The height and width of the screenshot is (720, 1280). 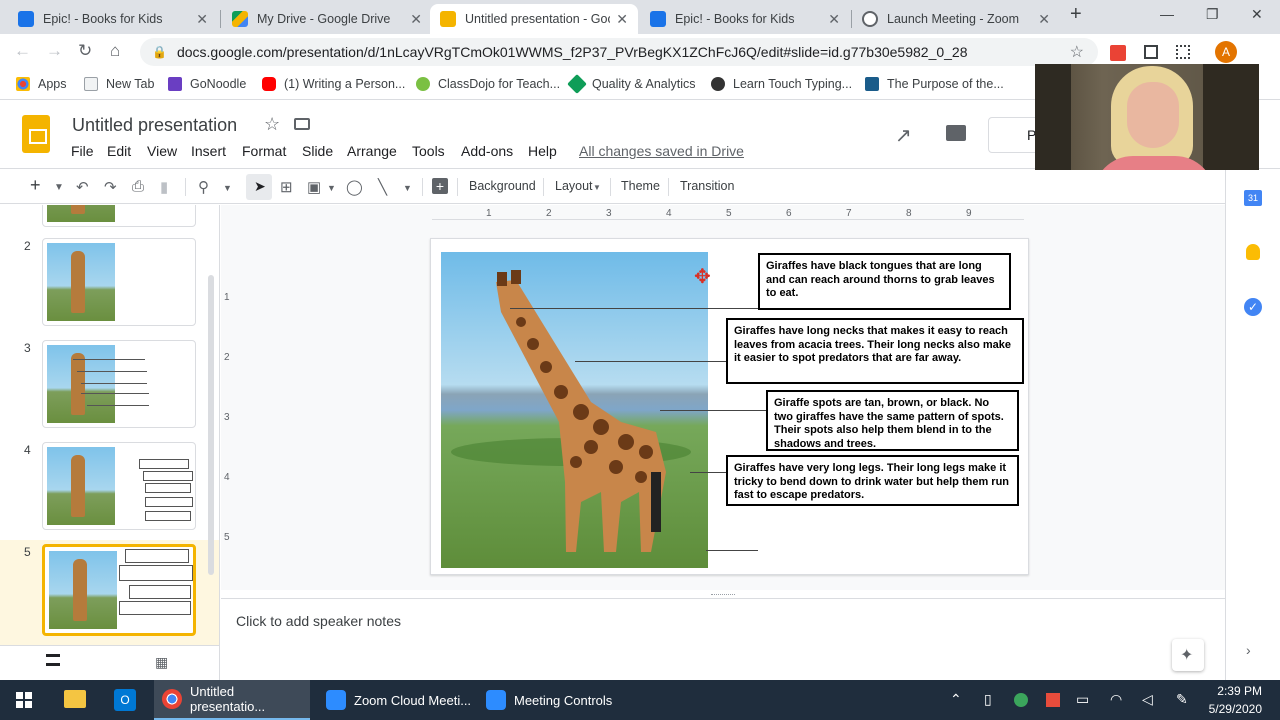 I want to click on chevron-right-icon: ›, so click(x=1248, y=650).